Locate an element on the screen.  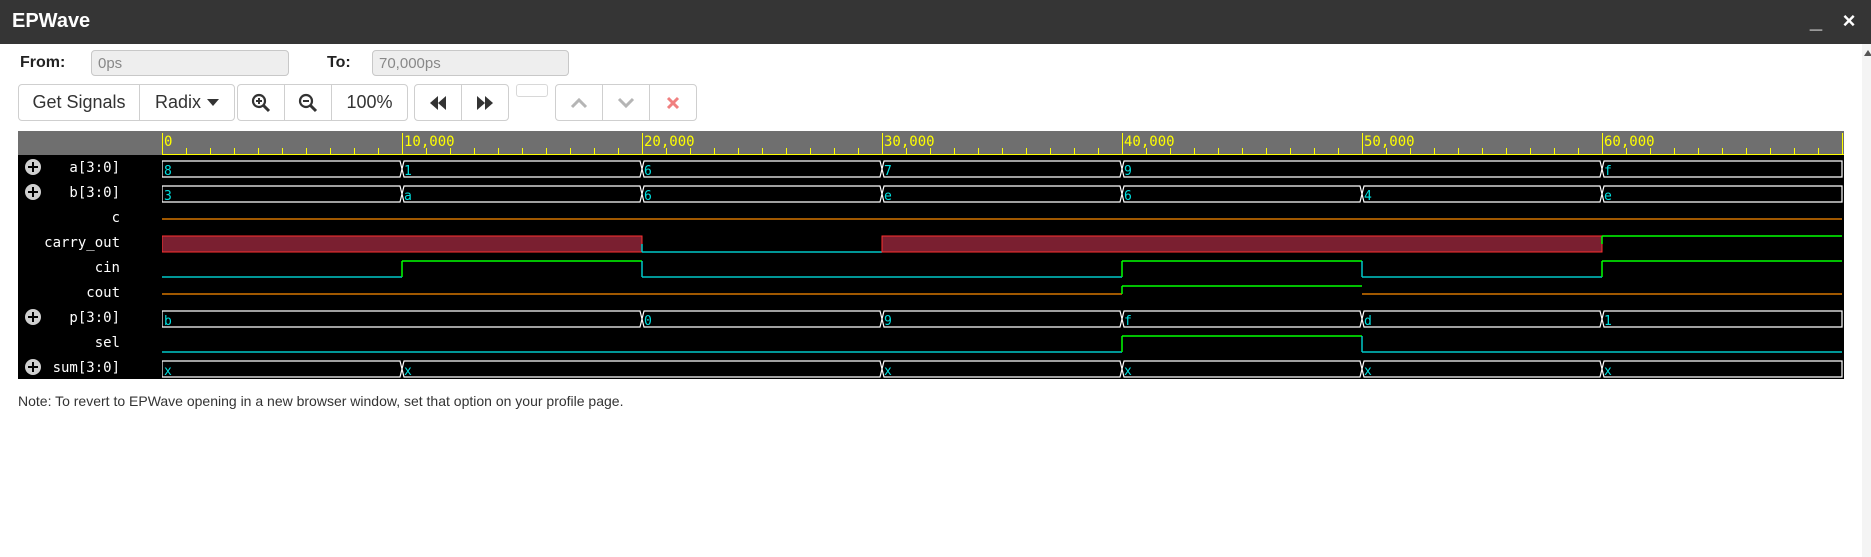
next-button is located at coordinates (626, 102).